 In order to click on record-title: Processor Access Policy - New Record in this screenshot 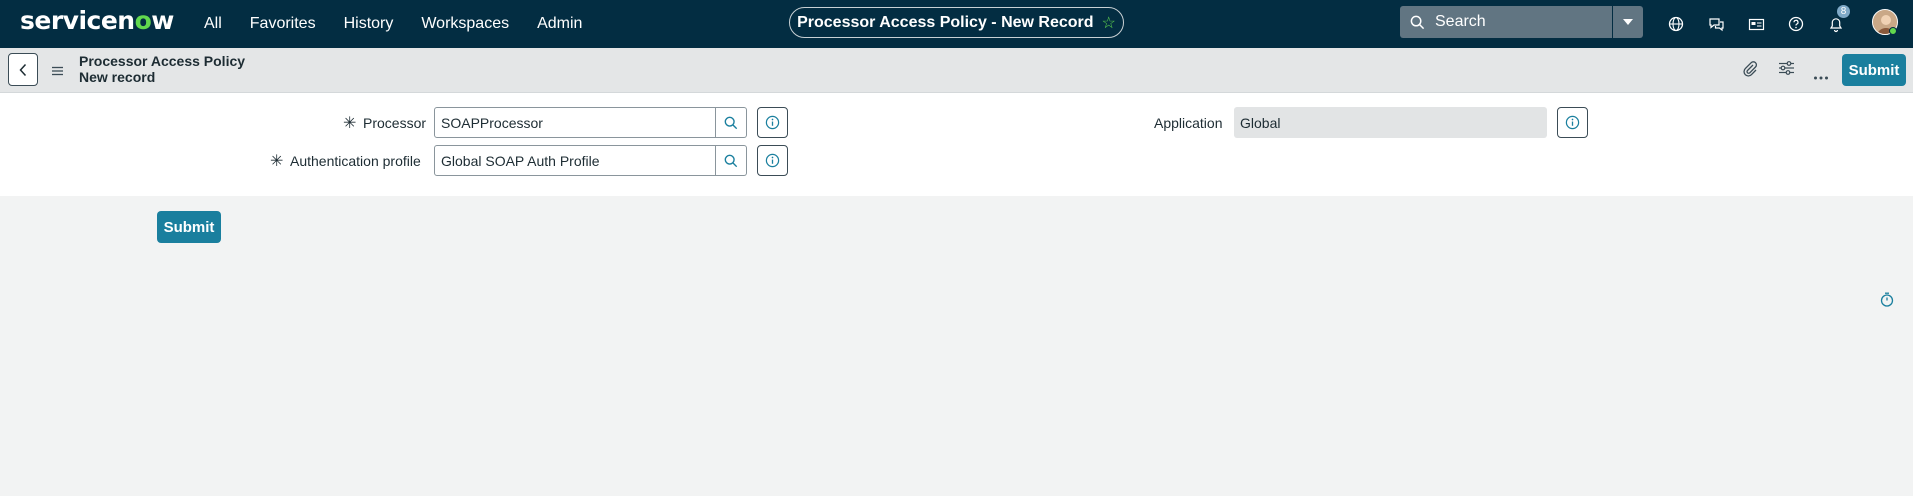, I will do `click(945, 22)`.